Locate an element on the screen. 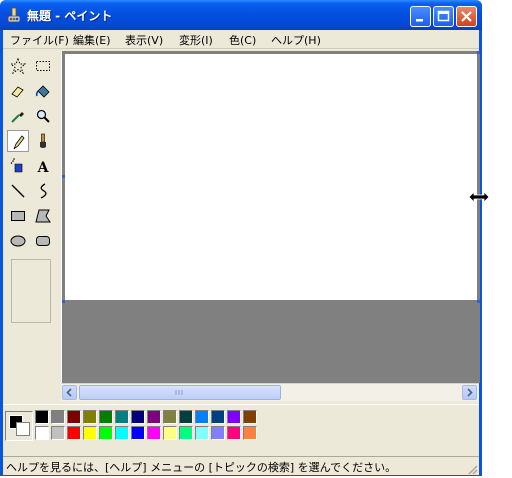 The height and width of the screenshot is (478, 512). status-bar: ヘルプを見るには、[ヘルプ] メニューの [トピックの検索] を選んでください。 is located at coordinates (241, 466).